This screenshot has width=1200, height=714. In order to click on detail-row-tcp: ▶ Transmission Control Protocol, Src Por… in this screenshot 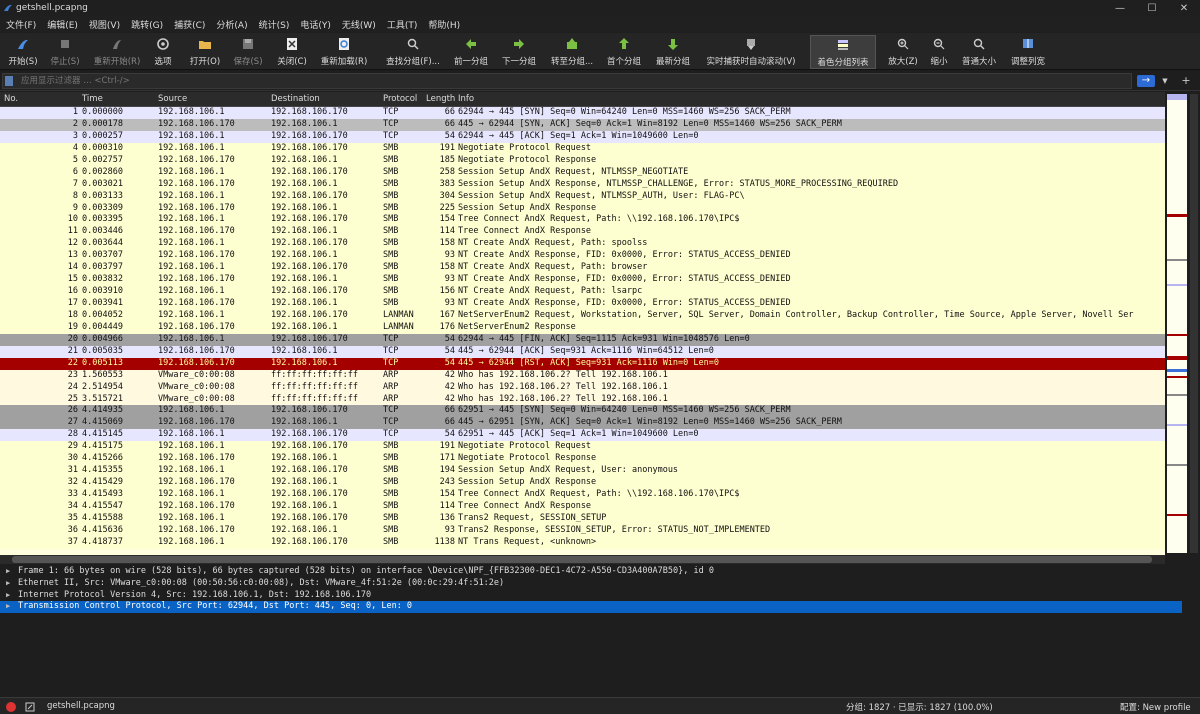, I will do `click(591, 607)`.